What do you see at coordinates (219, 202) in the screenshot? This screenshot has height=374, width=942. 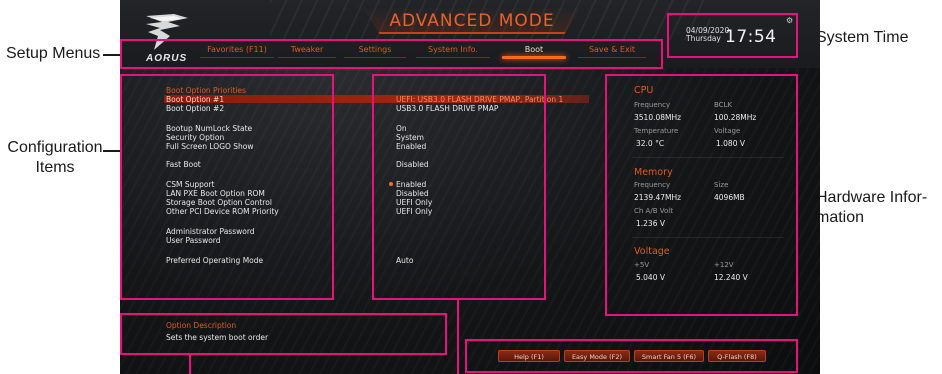 I see `storage-boot-label: Storage Boot Option Control` at bounding box center [219, 202].